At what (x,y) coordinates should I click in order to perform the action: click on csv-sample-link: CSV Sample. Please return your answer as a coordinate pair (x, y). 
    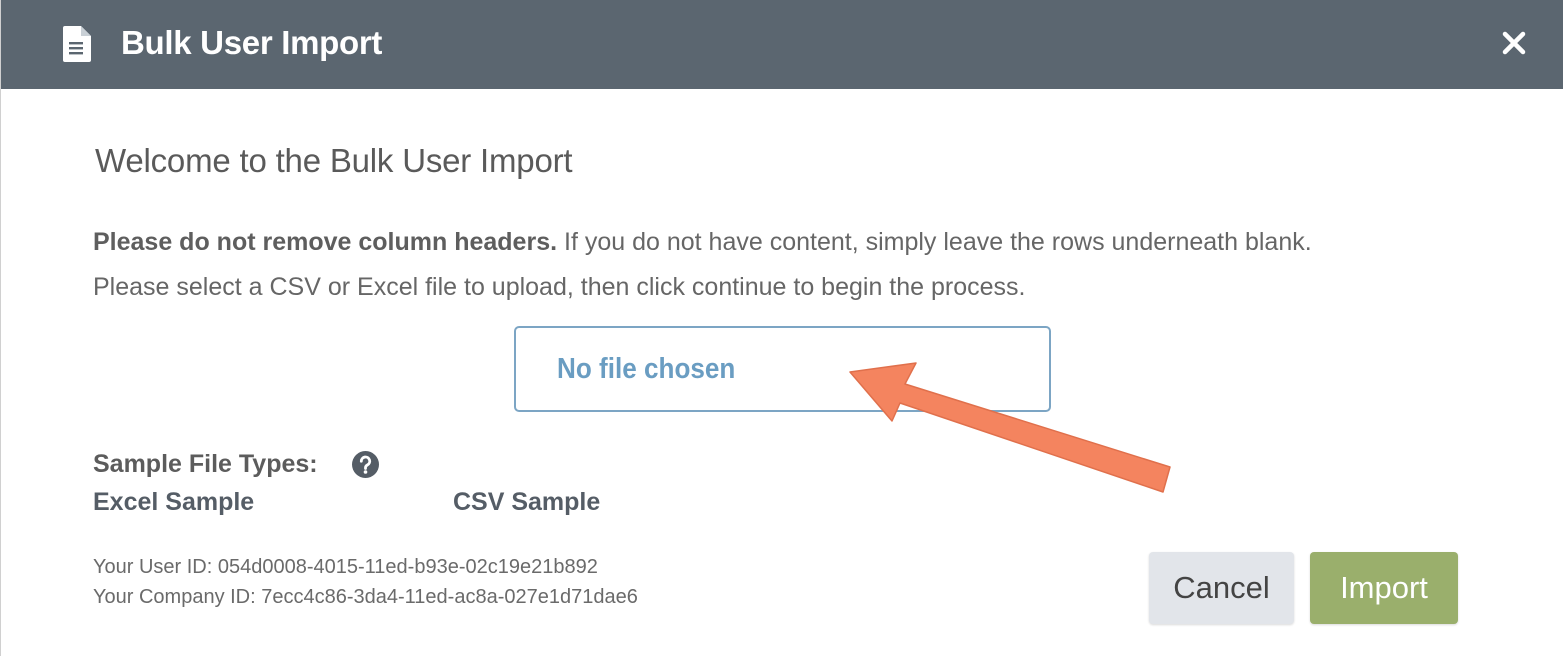
    Looking at the image, I should click on (526, 502).